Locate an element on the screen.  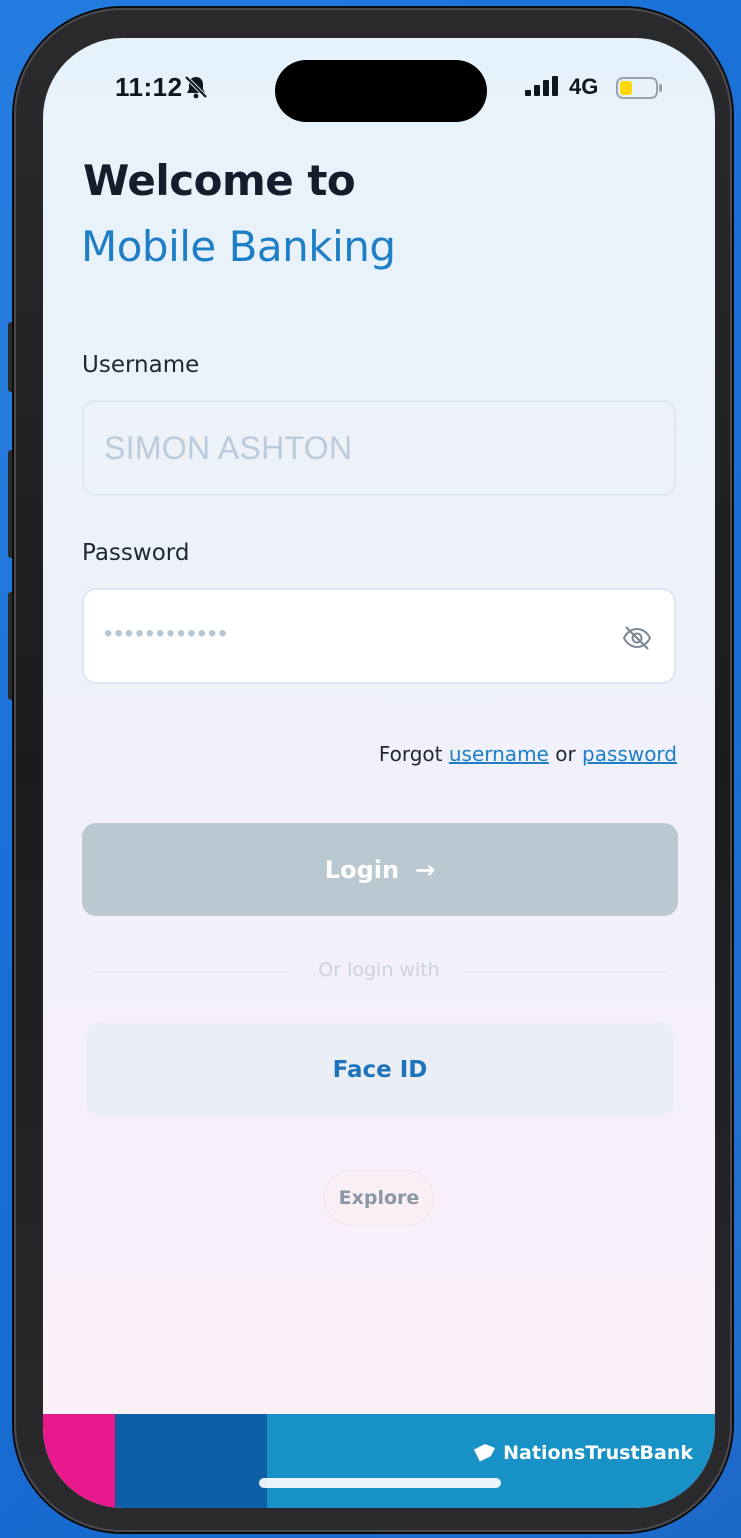
strip-pink is located at coordinates (79, 1461).